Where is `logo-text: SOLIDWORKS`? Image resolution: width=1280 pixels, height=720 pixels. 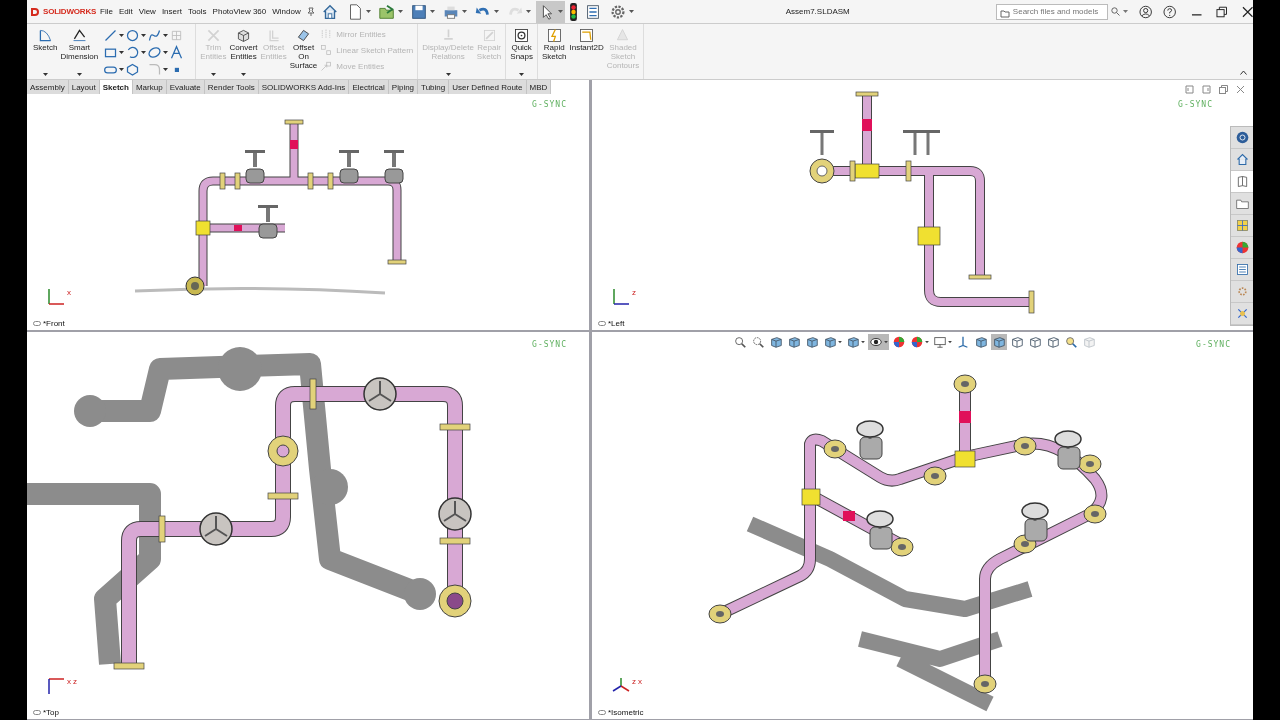 logo-text: SOLIDWORKS is located at coordinates (70, 11).